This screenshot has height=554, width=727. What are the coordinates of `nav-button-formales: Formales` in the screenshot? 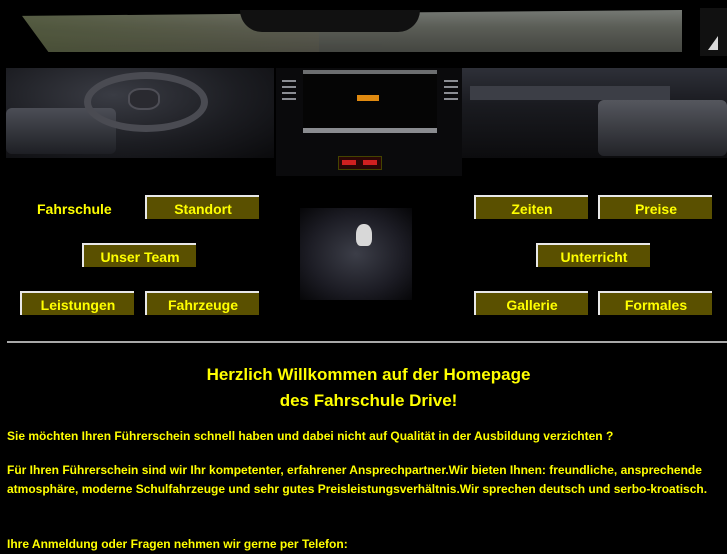 It's located at (655, 303).